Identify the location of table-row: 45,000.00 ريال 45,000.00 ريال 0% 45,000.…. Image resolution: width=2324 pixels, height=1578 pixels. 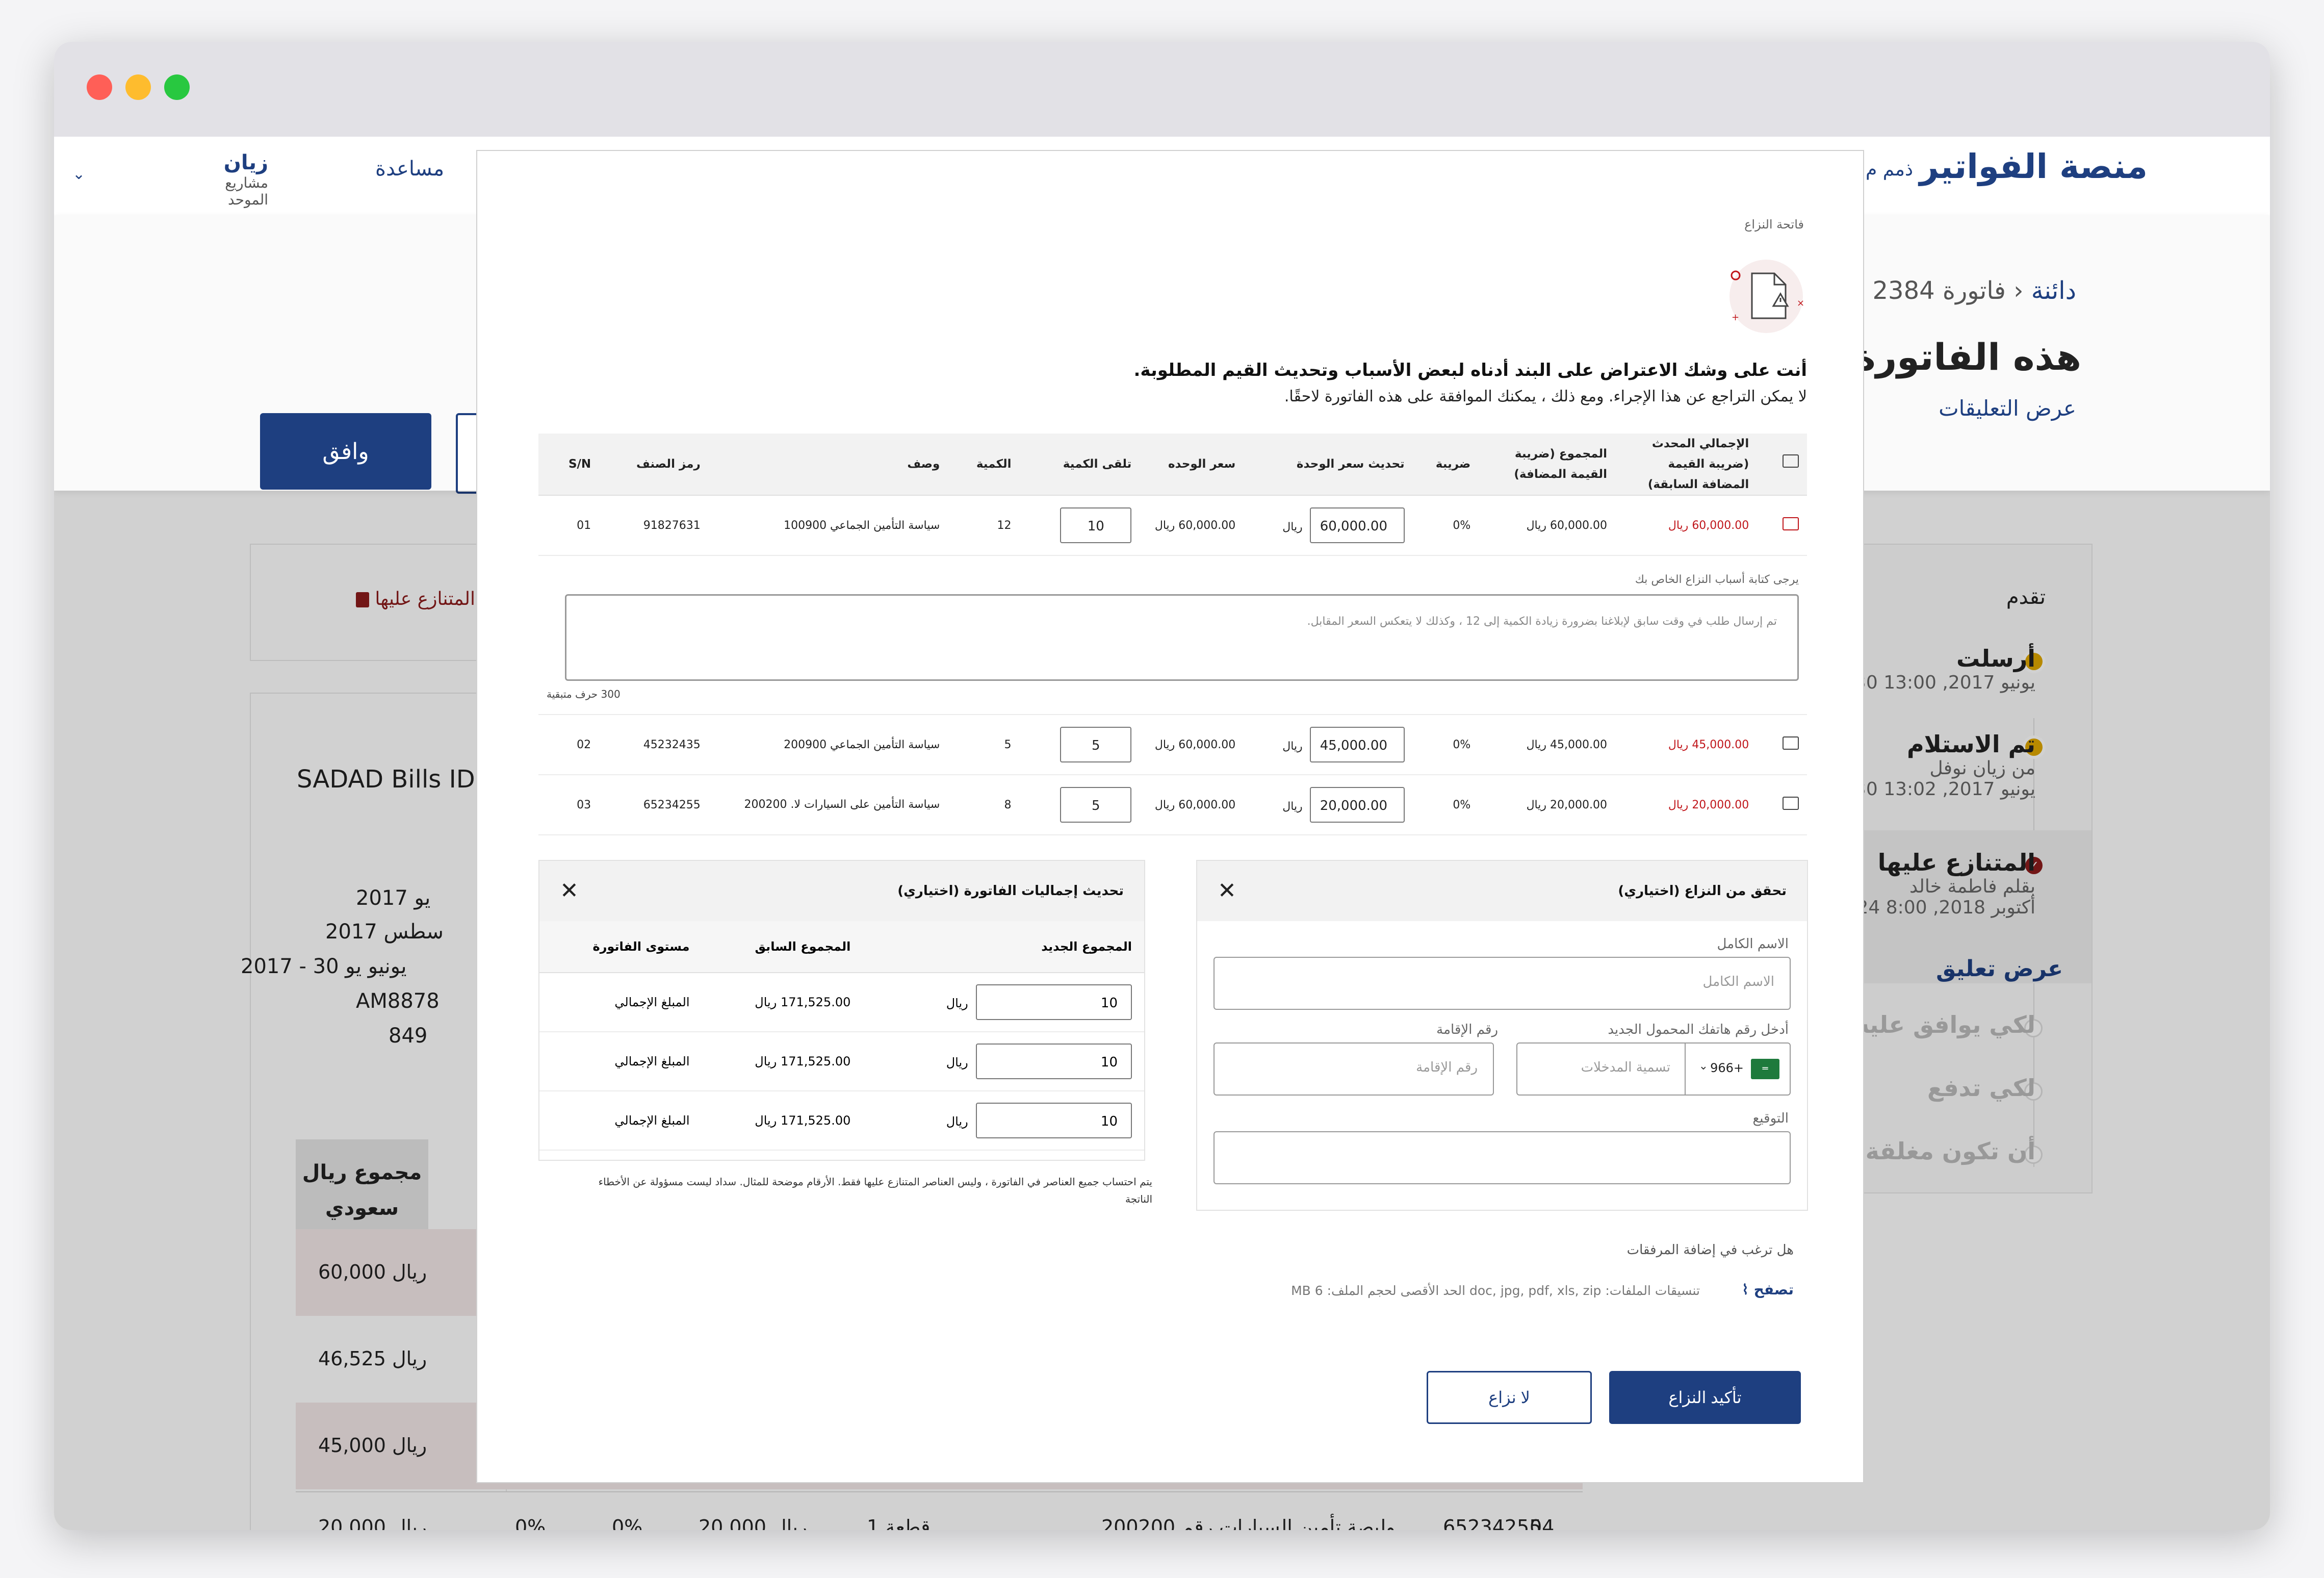
(1172, 745).